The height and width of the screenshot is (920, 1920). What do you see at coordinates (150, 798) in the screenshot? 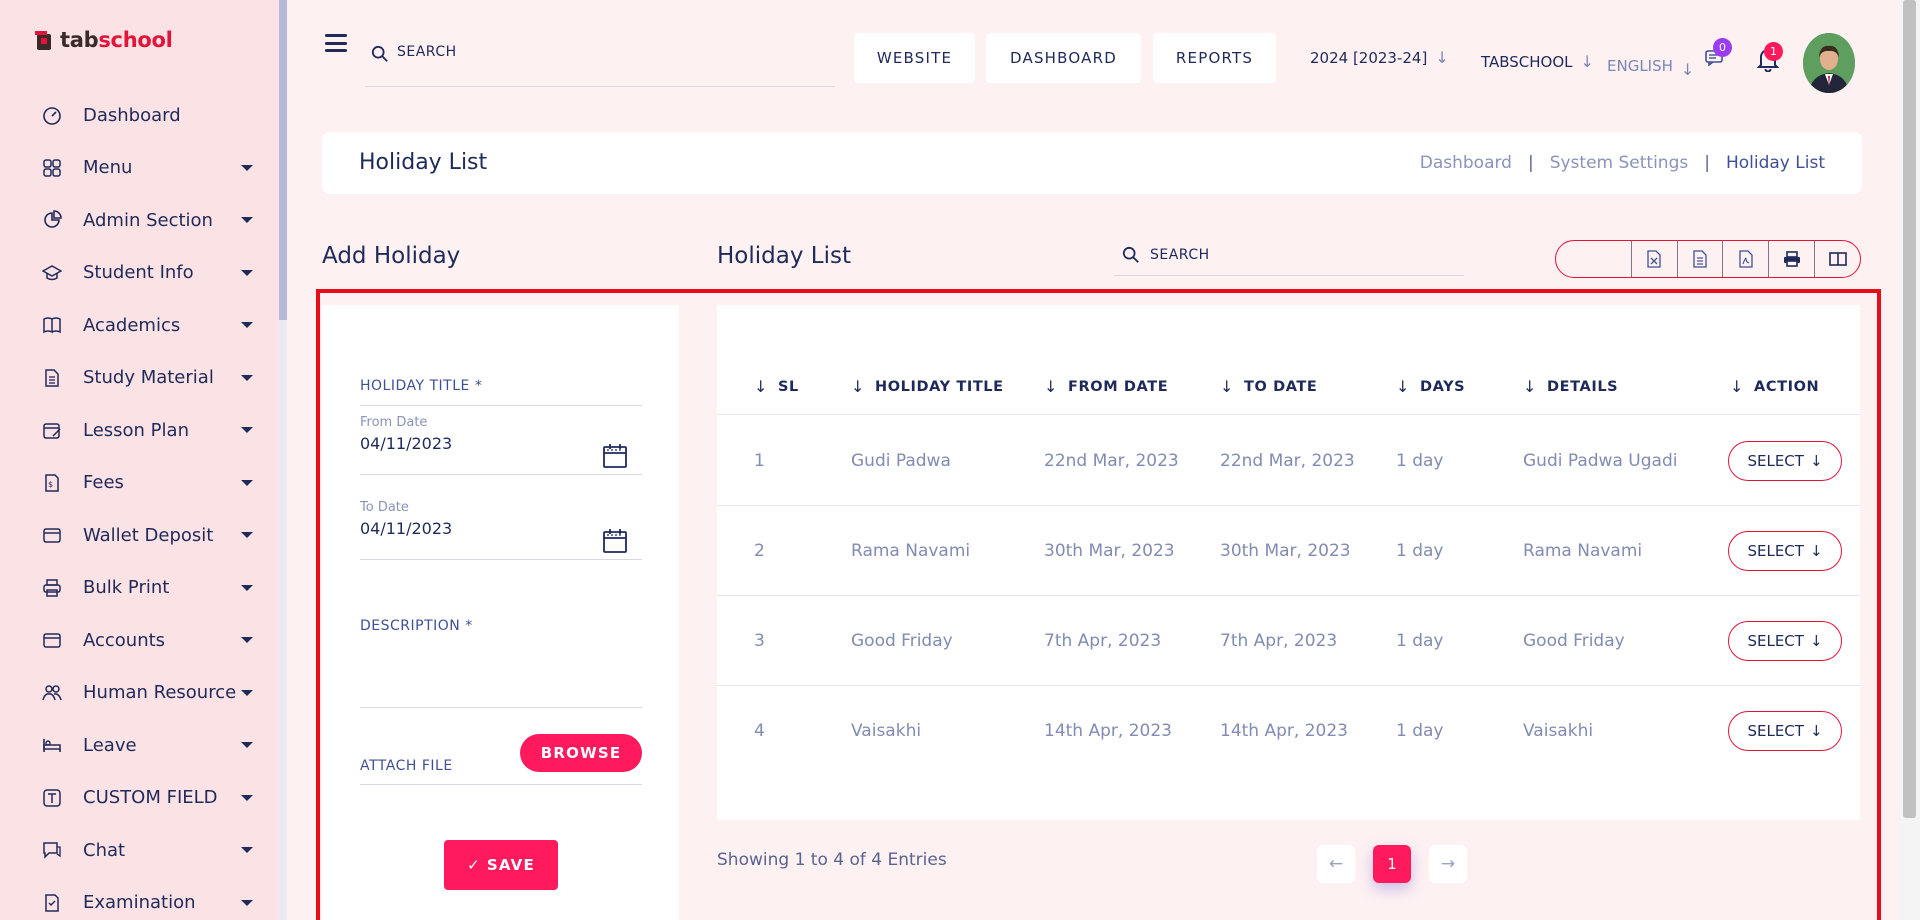
I see `sidebar-item-label: CUSTOM FIELD` at bounding box center [150, 798].